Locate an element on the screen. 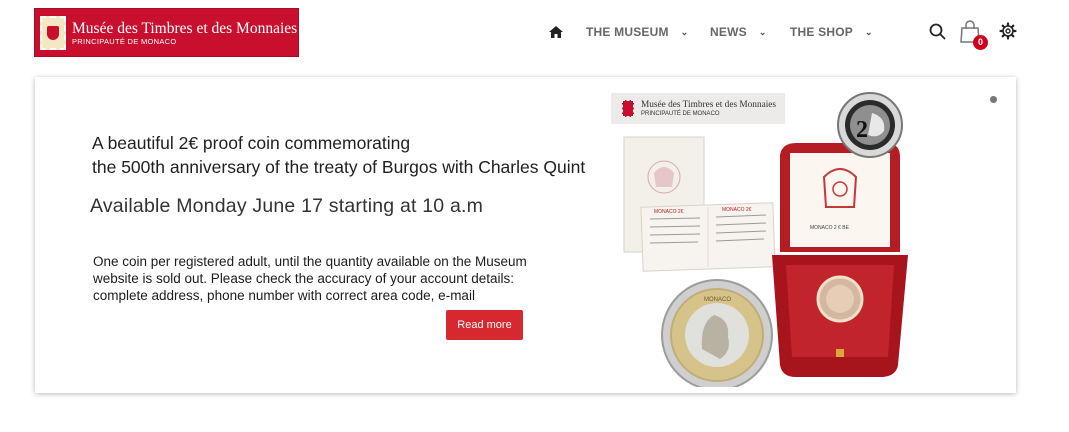  headline-line-1: A beautiful 2€ proof coin commemorating is located at coordinates (251, 143).